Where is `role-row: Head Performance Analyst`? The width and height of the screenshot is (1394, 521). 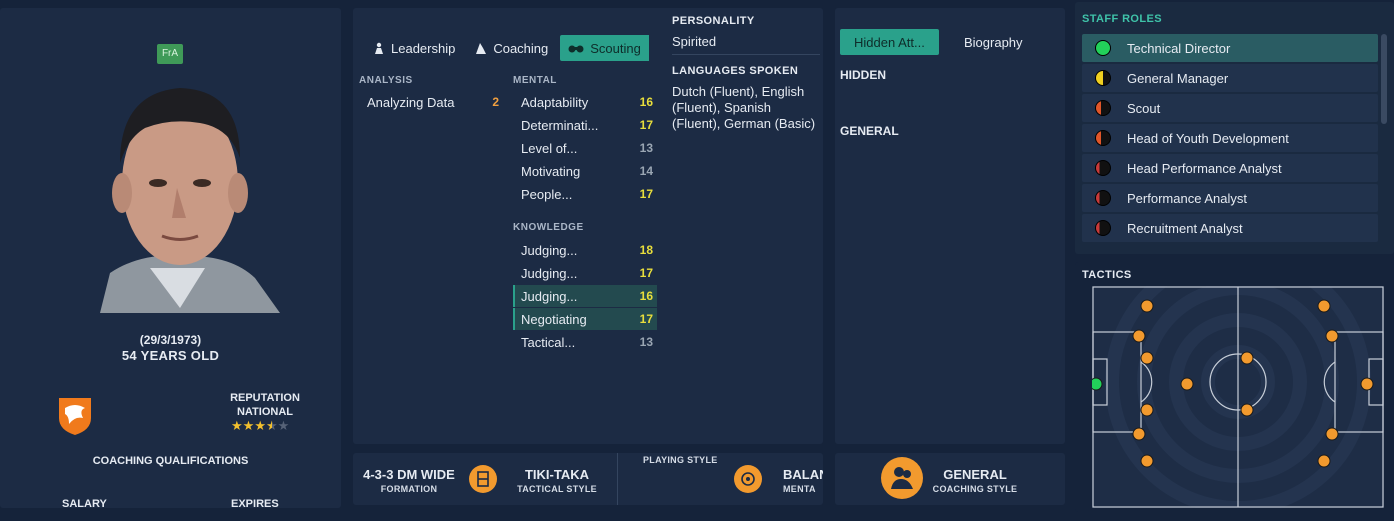
role-row: Head Performance Analyst is located at coordinates (1230, 168).